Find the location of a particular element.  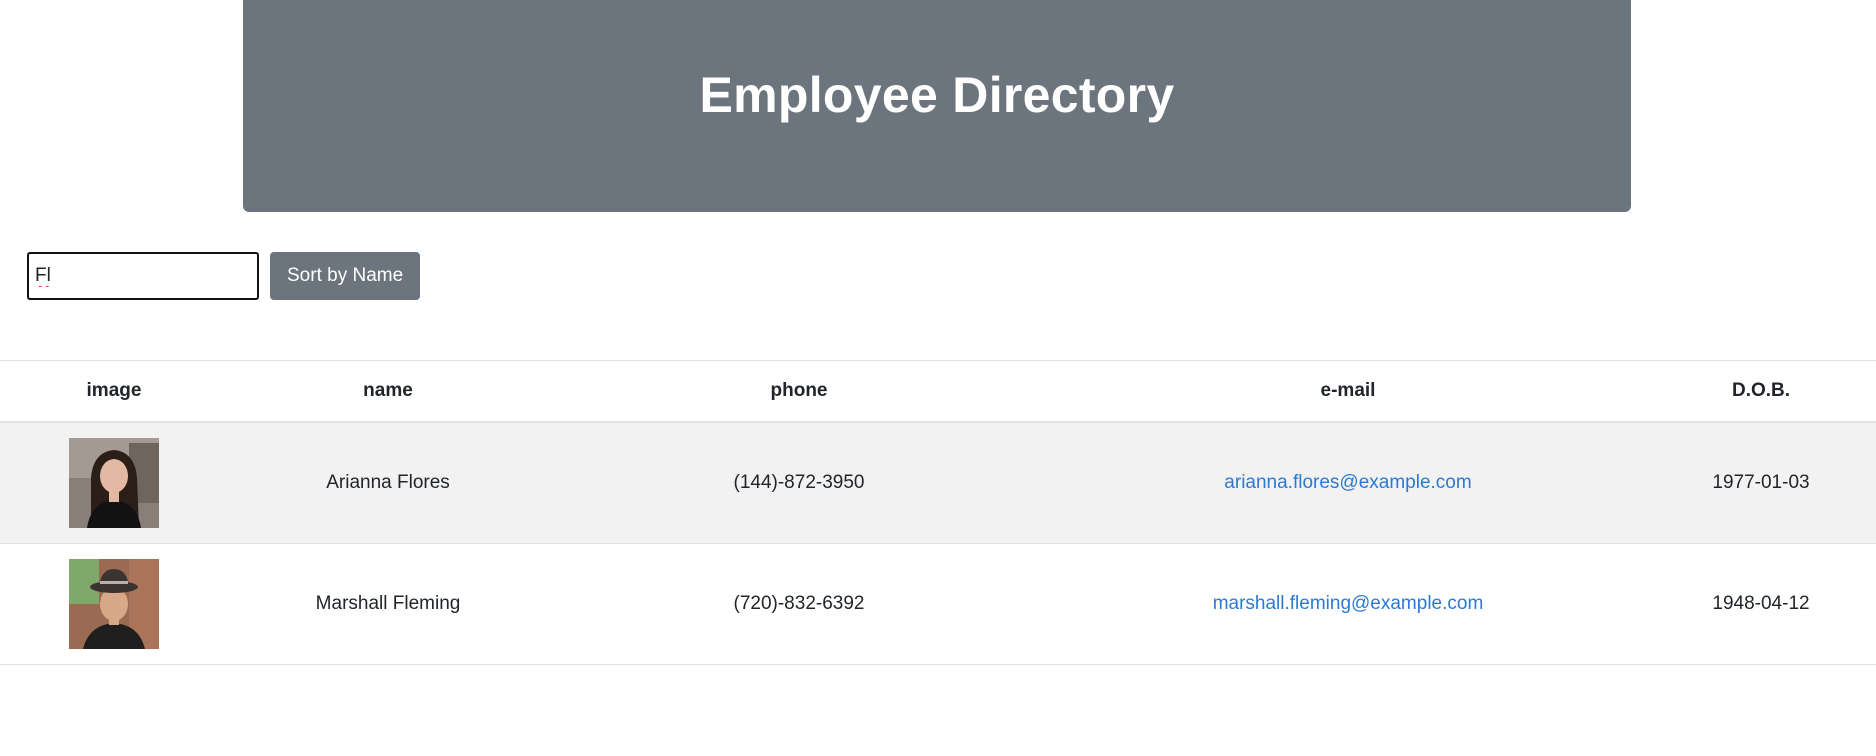

column-header-email: e-mail is located at coordinates (1348, 391).